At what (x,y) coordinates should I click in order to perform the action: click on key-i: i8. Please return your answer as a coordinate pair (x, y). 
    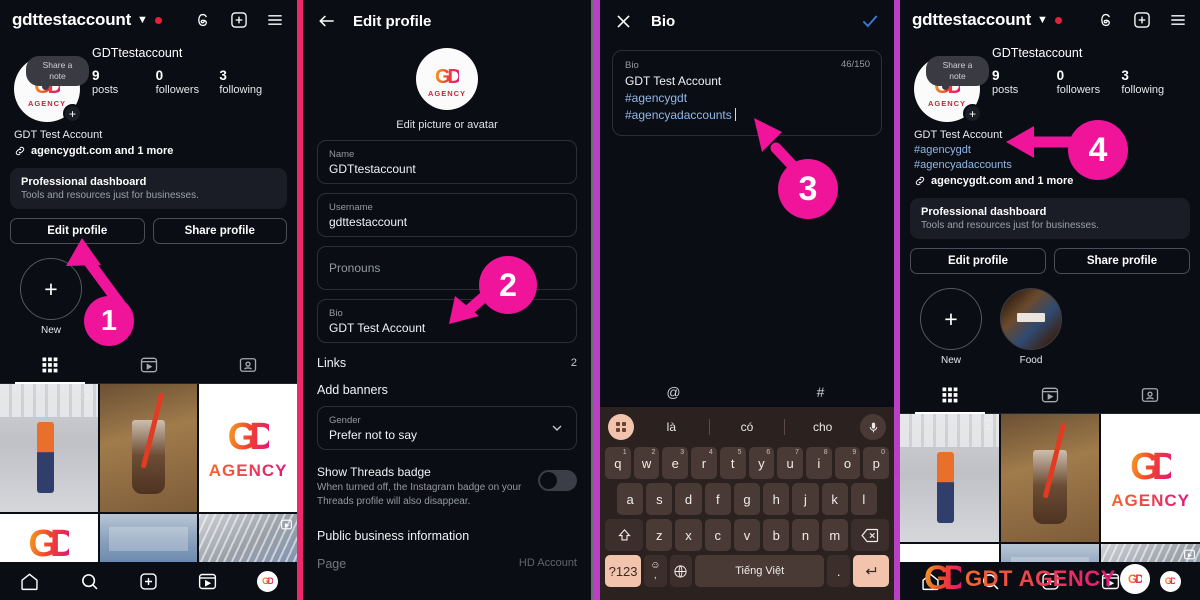
    Looking at the image, I should click on (818, 463).